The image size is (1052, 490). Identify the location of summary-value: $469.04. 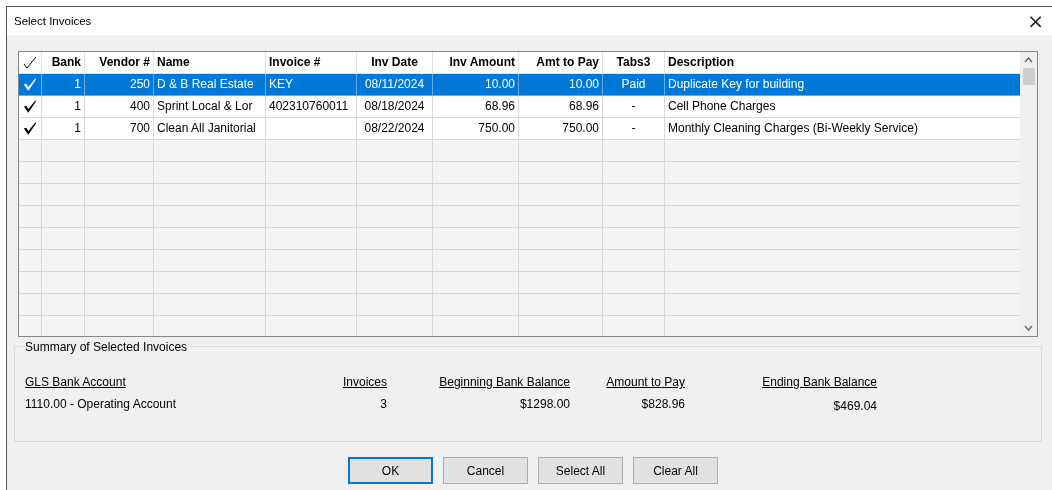
(855, 406).